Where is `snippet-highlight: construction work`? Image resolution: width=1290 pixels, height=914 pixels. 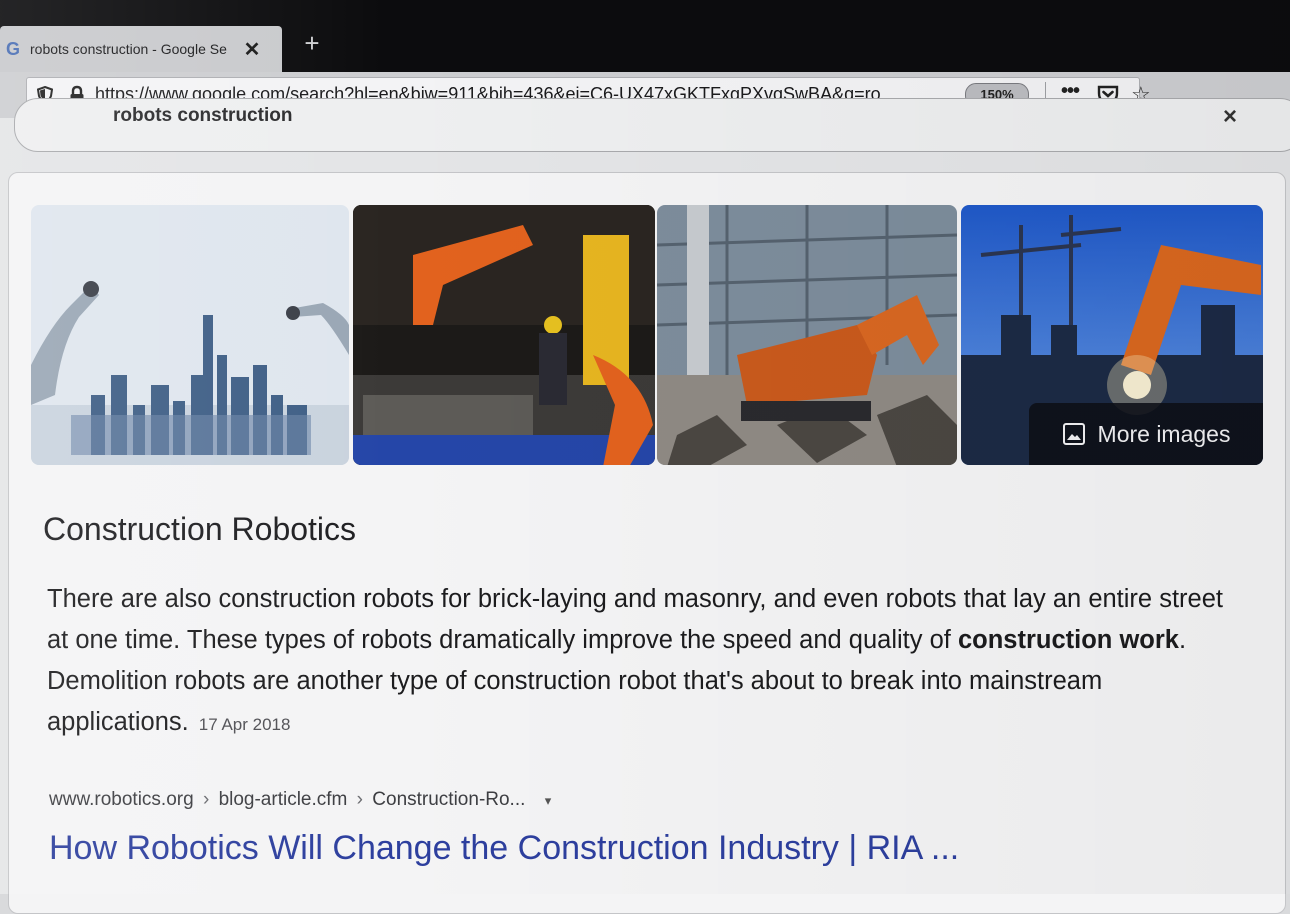
snippet-highlight: construction work is located at coordinates (1068, 640).